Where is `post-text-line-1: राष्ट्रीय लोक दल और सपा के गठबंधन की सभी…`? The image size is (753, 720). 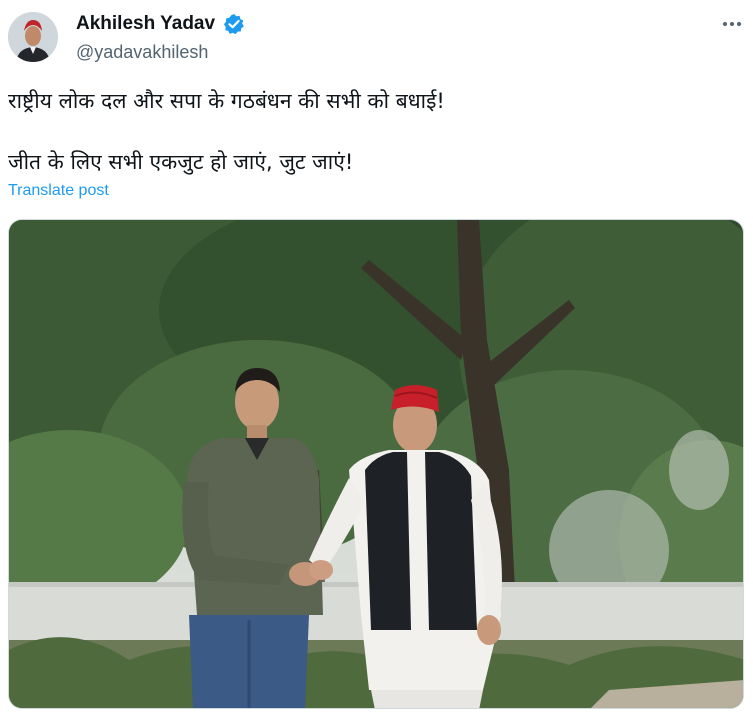
post-text-line-1: राष्ट्रीय लोक दल और सपा के गठबंधन की सभी… is located at coordinates (226, 101).